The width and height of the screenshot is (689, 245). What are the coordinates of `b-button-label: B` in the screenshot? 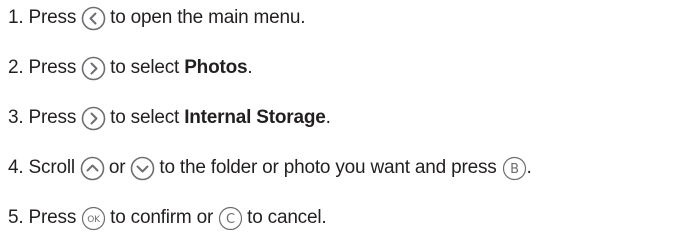 It's located at (514, 169).